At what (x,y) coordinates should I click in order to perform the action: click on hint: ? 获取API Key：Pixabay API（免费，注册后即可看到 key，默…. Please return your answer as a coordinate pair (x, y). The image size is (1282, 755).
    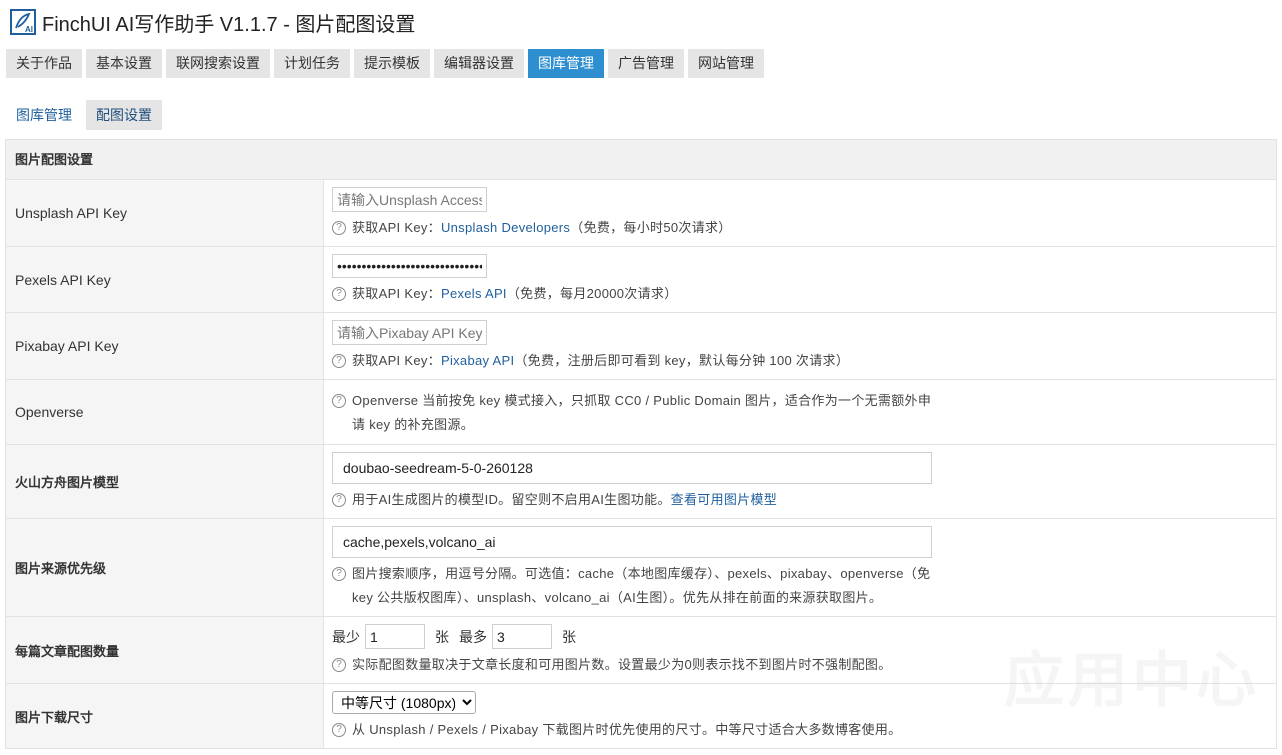
    Looking at the image, I should click on (632, 361).